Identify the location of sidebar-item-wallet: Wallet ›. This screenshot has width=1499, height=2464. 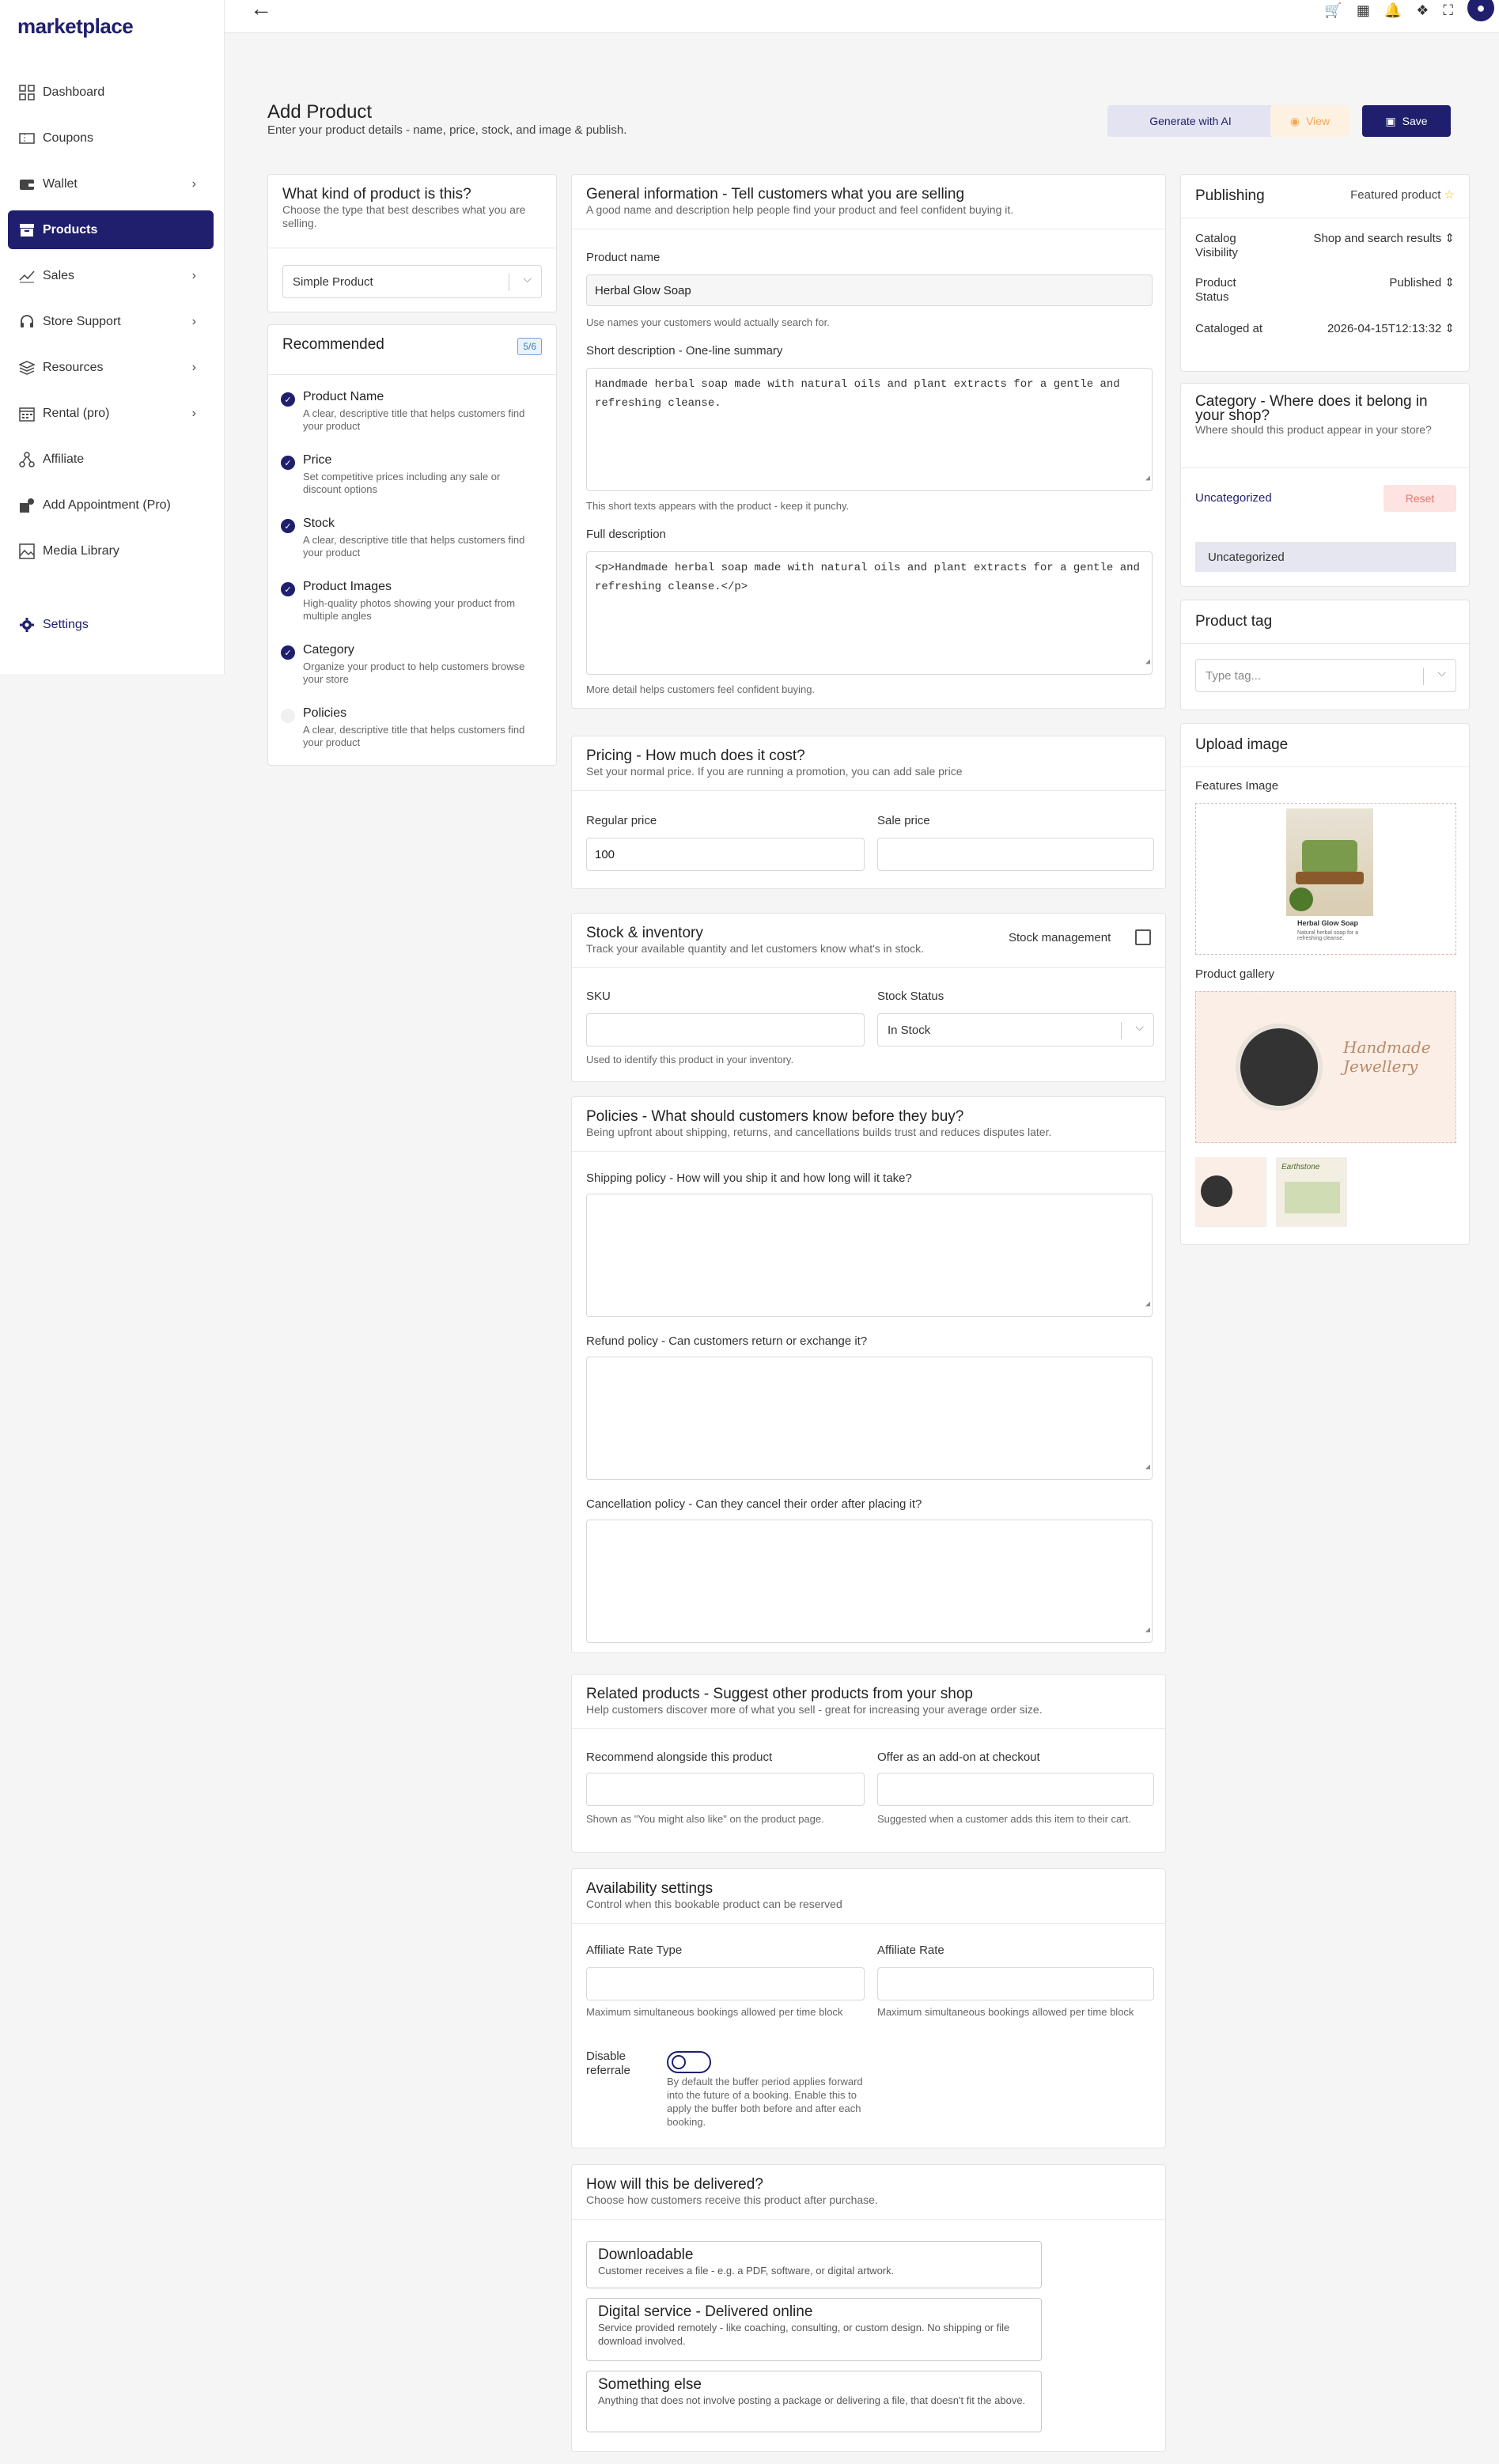
(111, 184).